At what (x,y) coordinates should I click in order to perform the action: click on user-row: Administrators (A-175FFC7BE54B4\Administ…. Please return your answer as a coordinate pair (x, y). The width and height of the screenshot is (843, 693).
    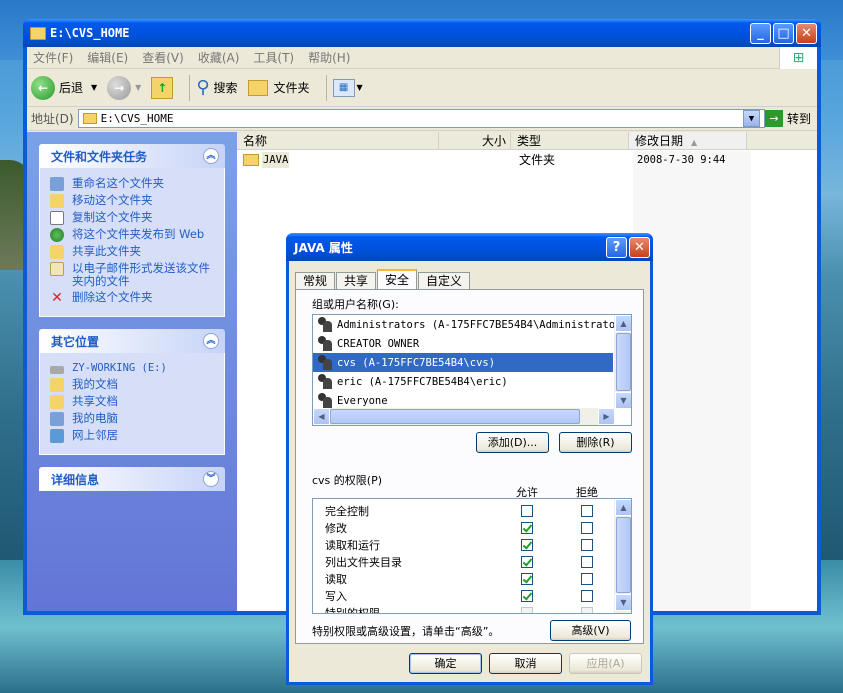
    Looking at the image, I should click on (472, 324).